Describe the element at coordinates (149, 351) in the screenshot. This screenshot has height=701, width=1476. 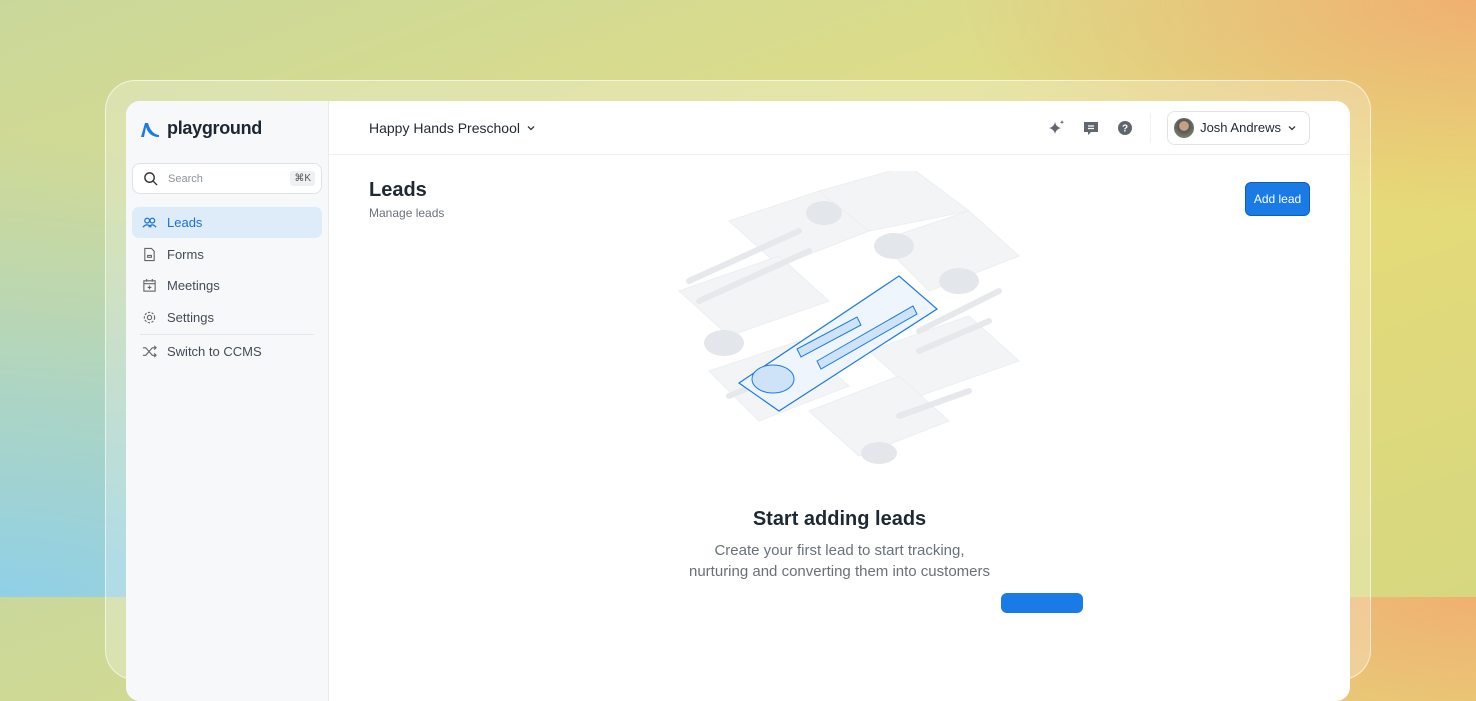
I see `shuffle-icon` at that location.